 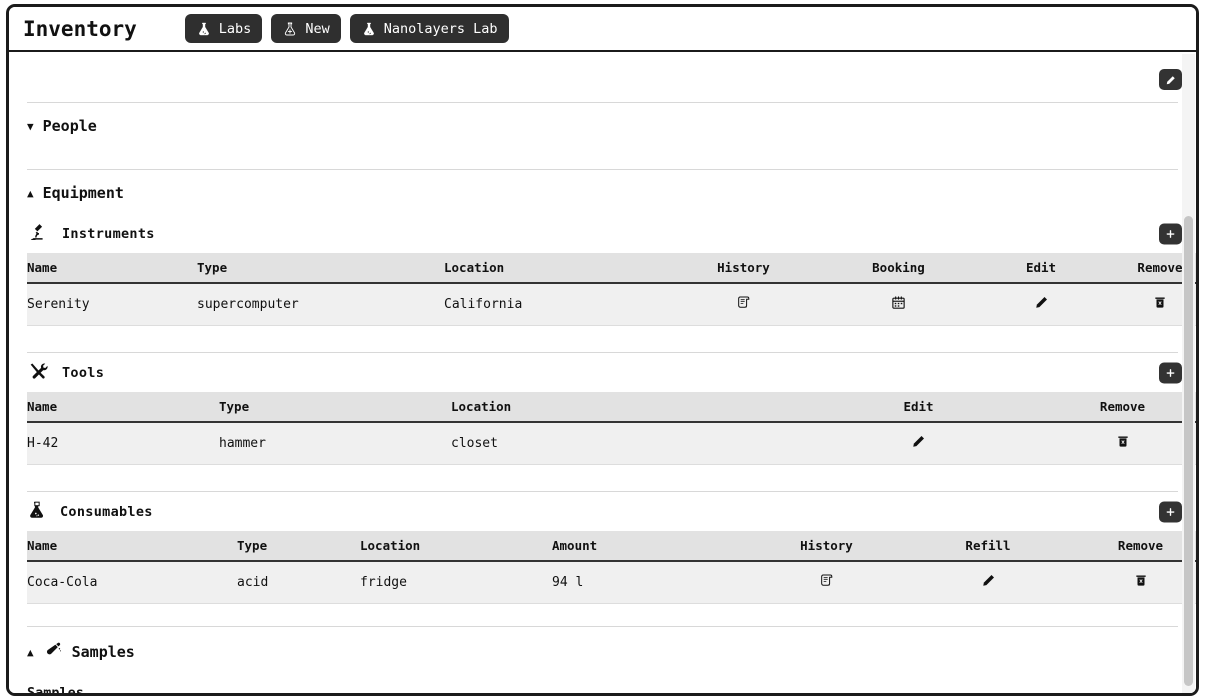 I want to click on scroll-icon, so click(x=743, y=302).